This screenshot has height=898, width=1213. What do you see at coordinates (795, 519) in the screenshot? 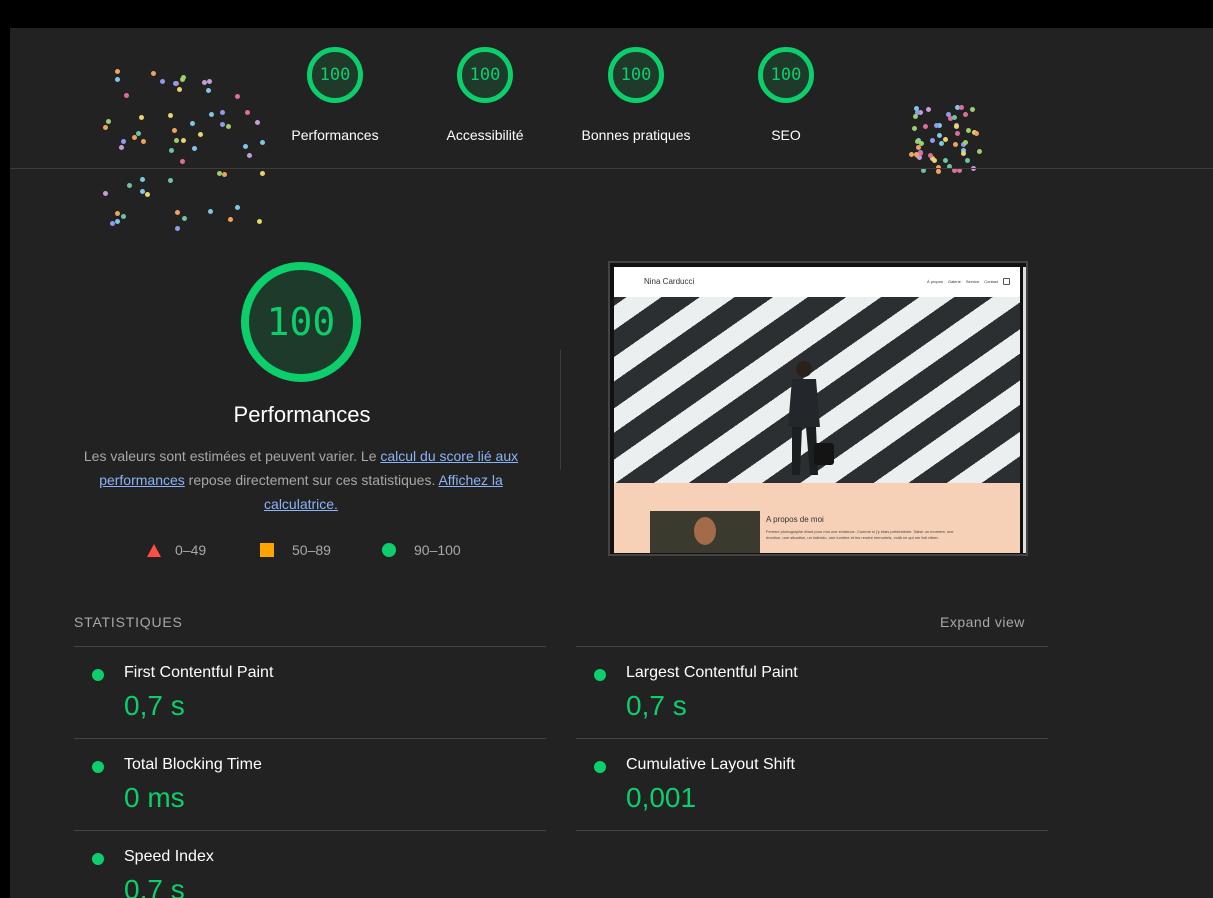
I see `screenshot-about-title: A propos de moi` at bounding box center [795, 519].